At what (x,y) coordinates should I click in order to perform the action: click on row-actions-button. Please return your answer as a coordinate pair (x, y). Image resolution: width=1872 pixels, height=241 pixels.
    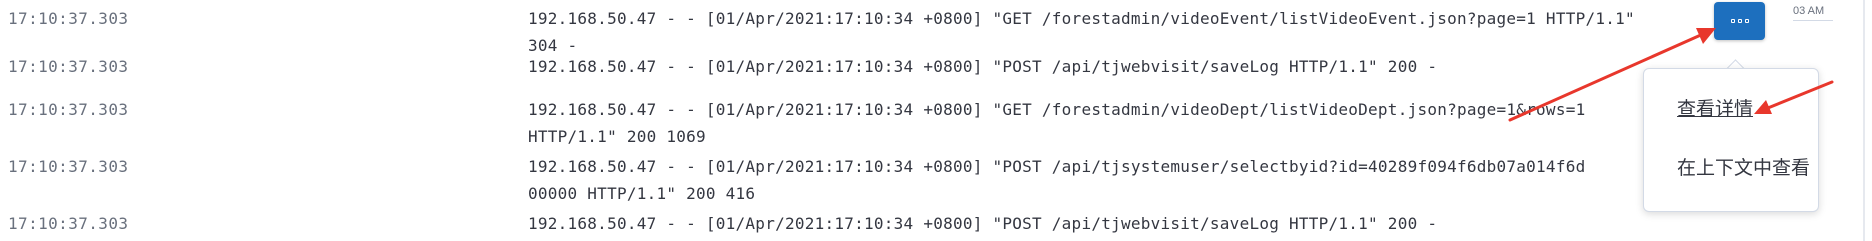
    Looking at the image, I should click on (1739, 21).